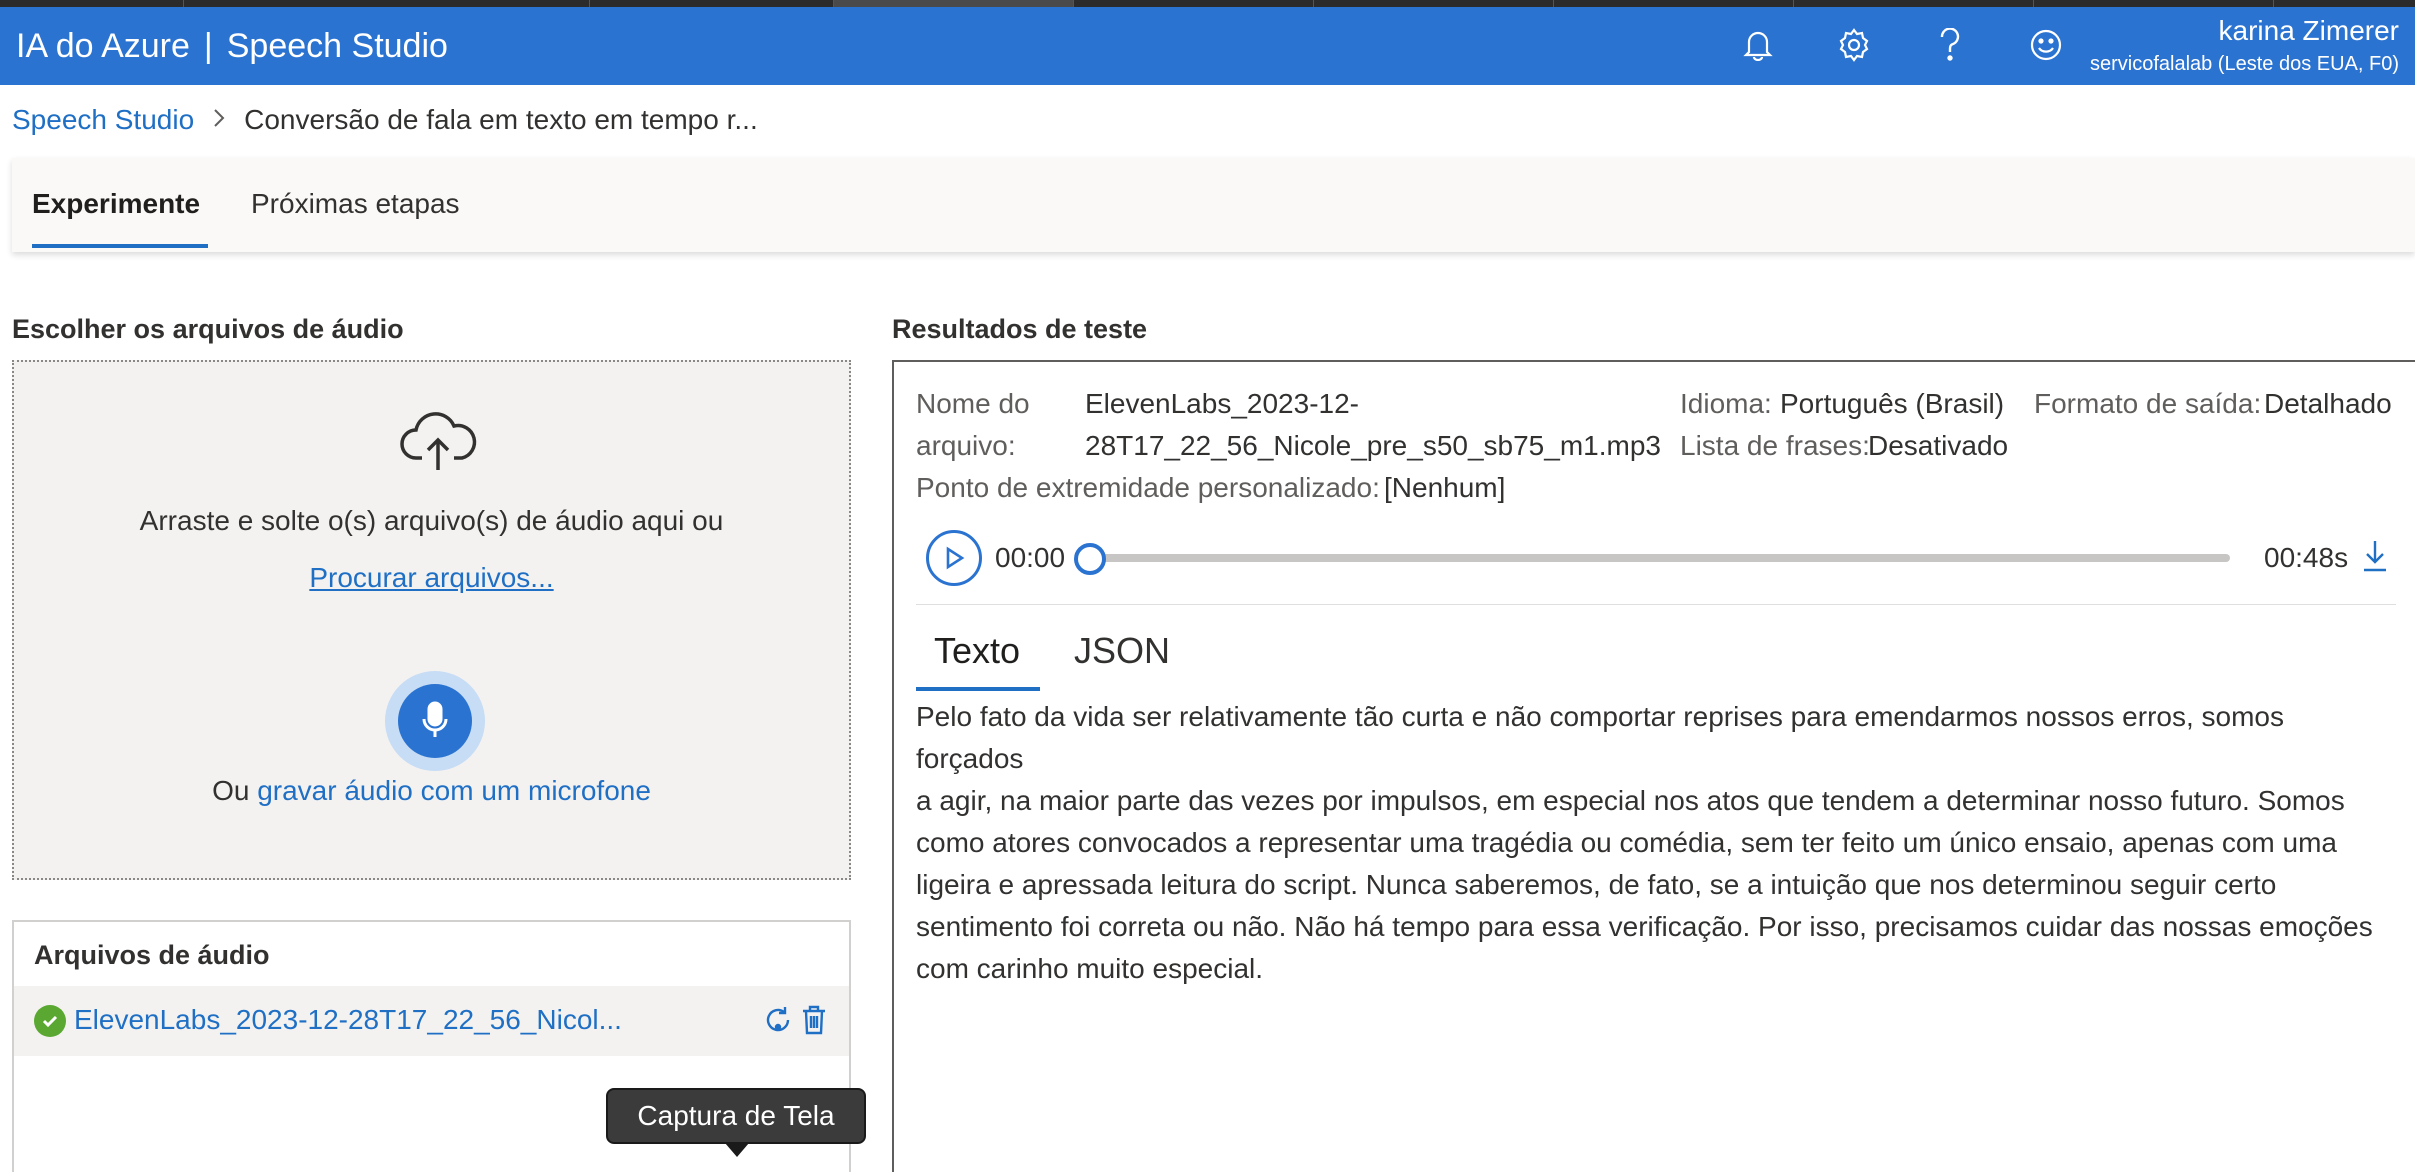  I want to click on record-audio-text: Ou gravar áudio com um microfone, so click(431, 791).